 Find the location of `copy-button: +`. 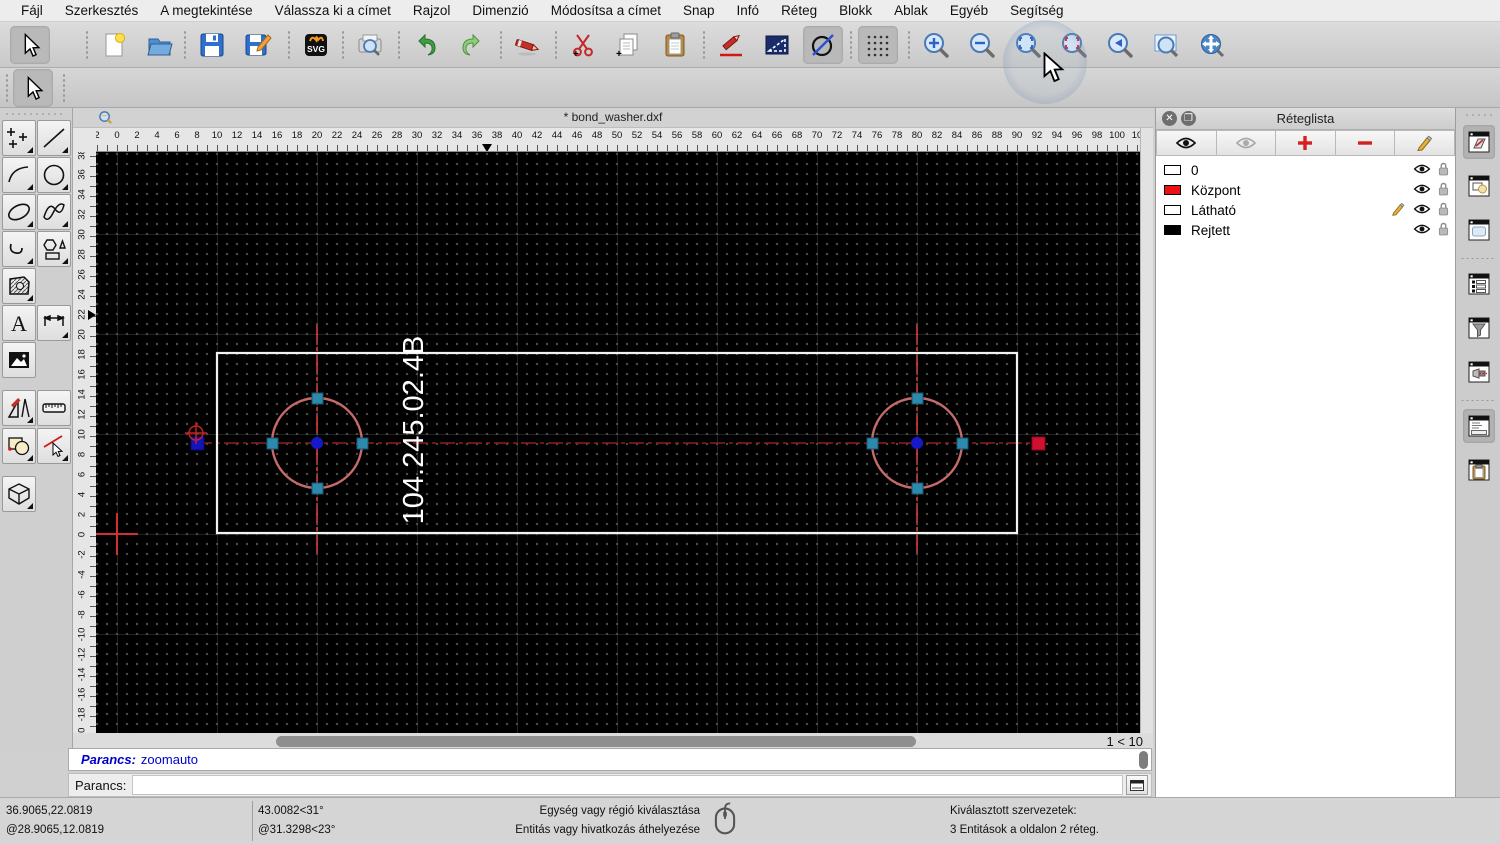

copy-button: + is located at coordinates (629, 45).